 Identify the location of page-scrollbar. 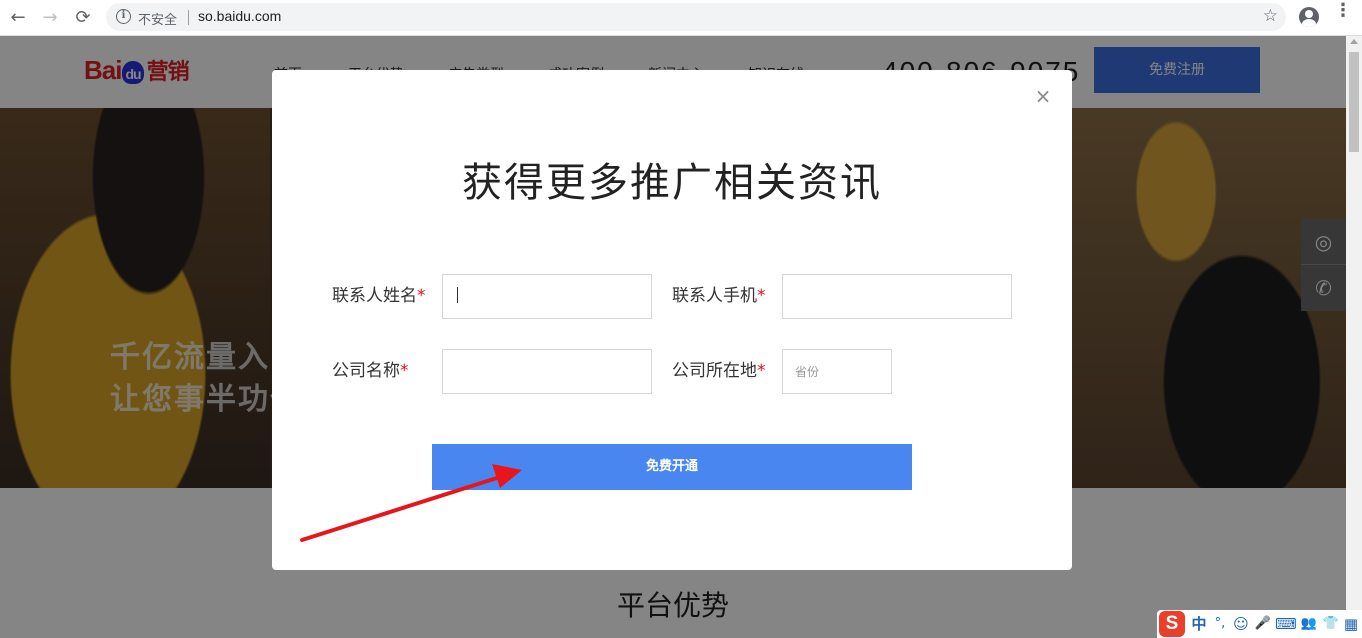
(1354, 337).